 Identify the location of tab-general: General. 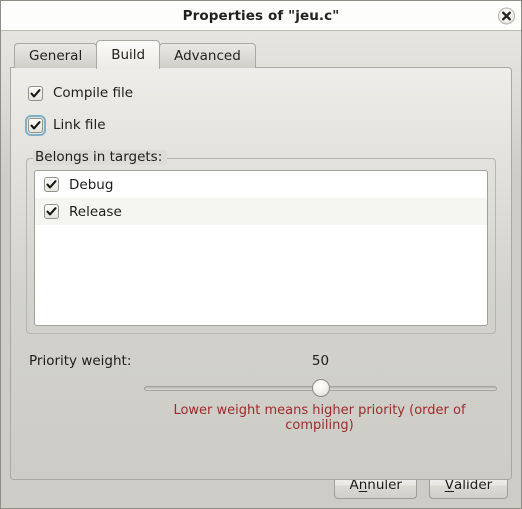
(56, 55).